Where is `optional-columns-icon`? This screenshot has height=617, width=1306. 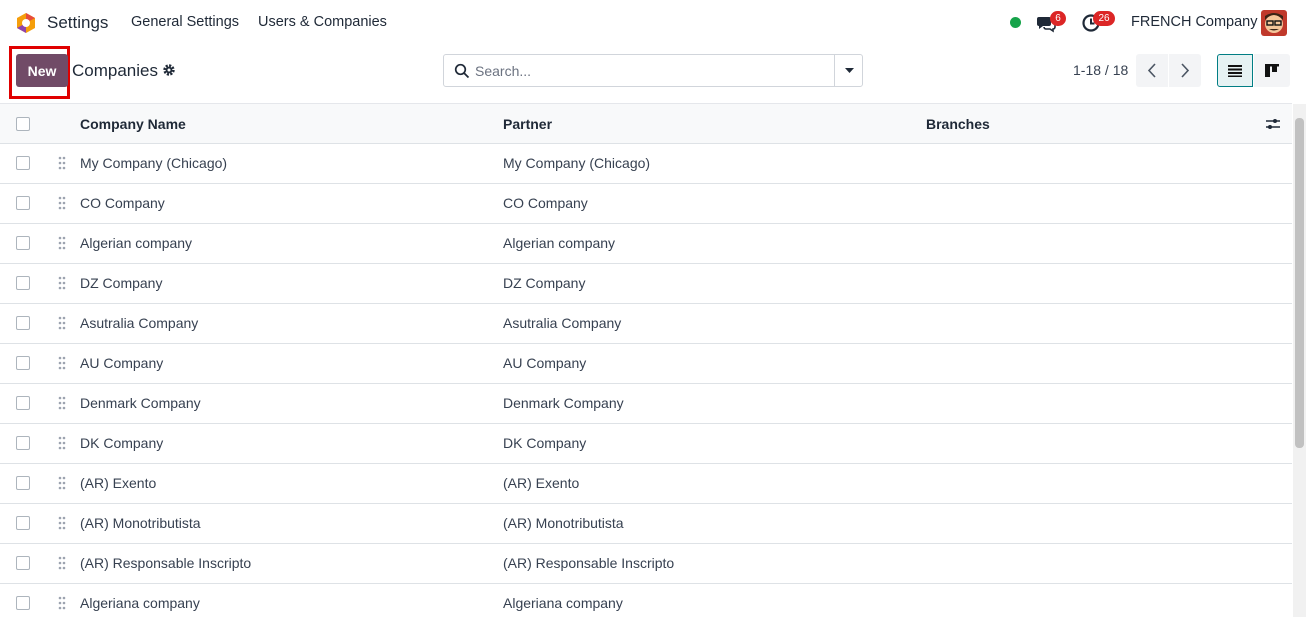 optional-columns-icon is located at coordinates (1273, 124).